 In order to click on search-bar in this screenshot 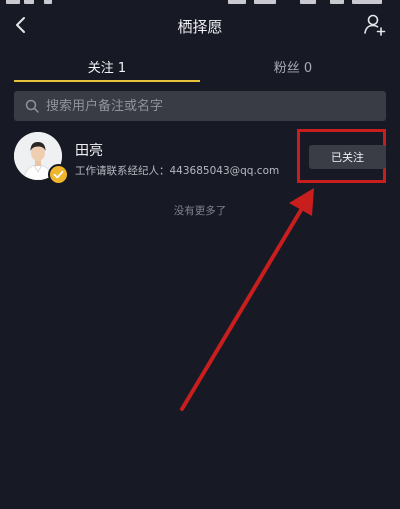, I will do `click(200, 106)`.